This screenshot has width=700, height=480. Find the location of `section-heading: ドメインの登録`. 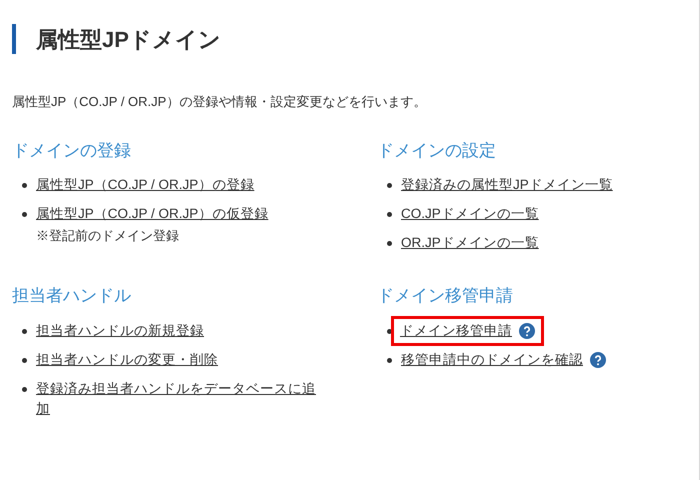

section-heading: ドメインの登録 is located at coordinates (72, 151).